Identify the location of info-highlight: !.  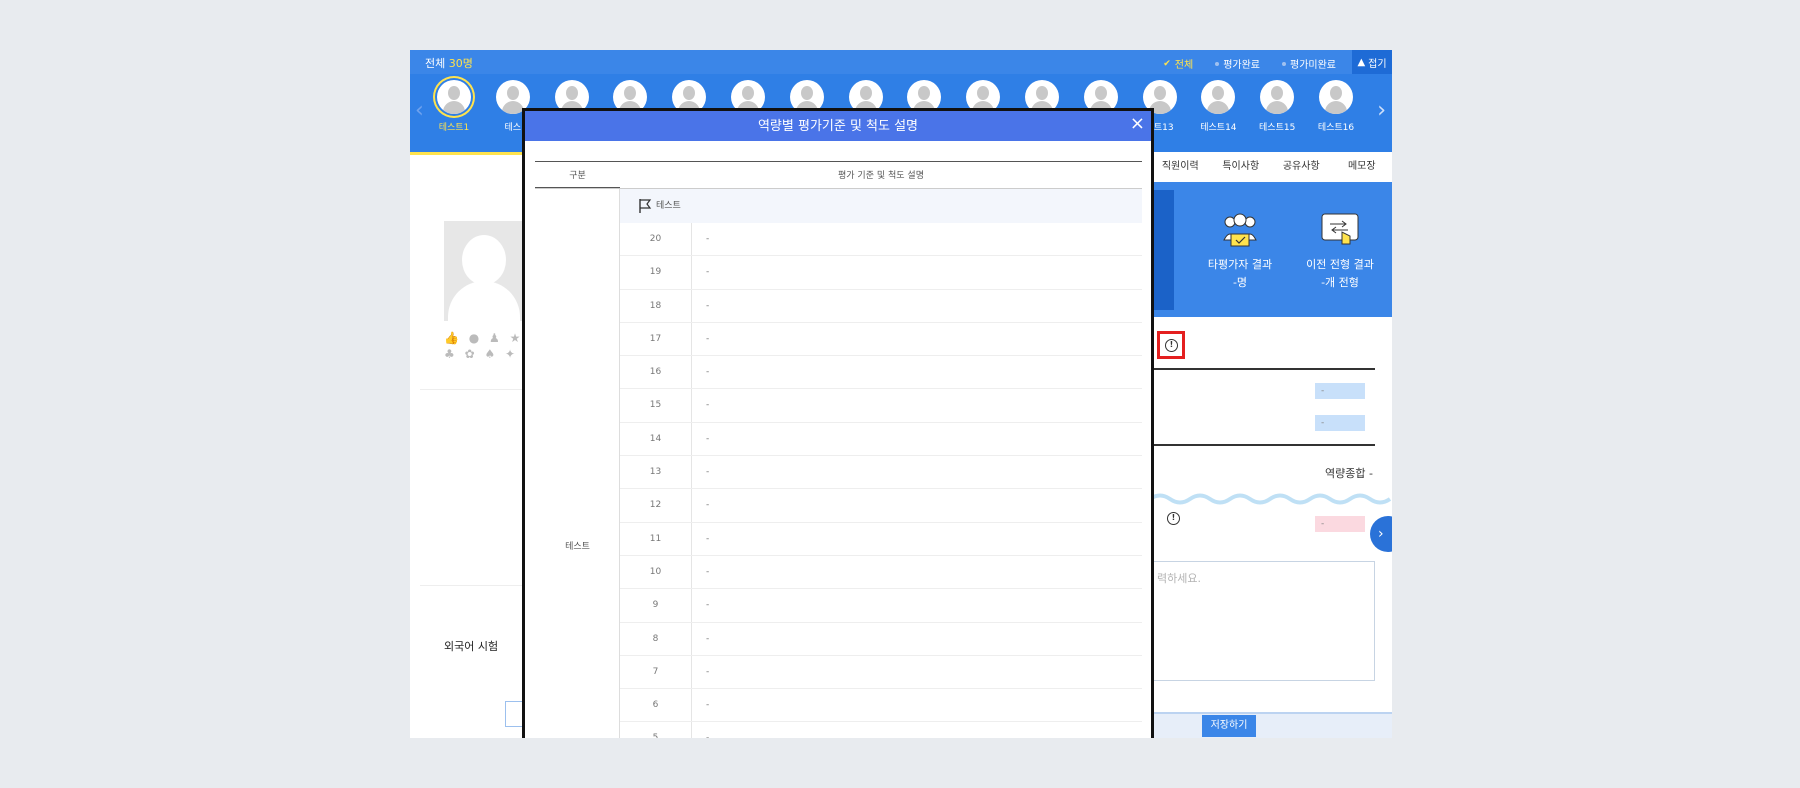
(1171, 345).